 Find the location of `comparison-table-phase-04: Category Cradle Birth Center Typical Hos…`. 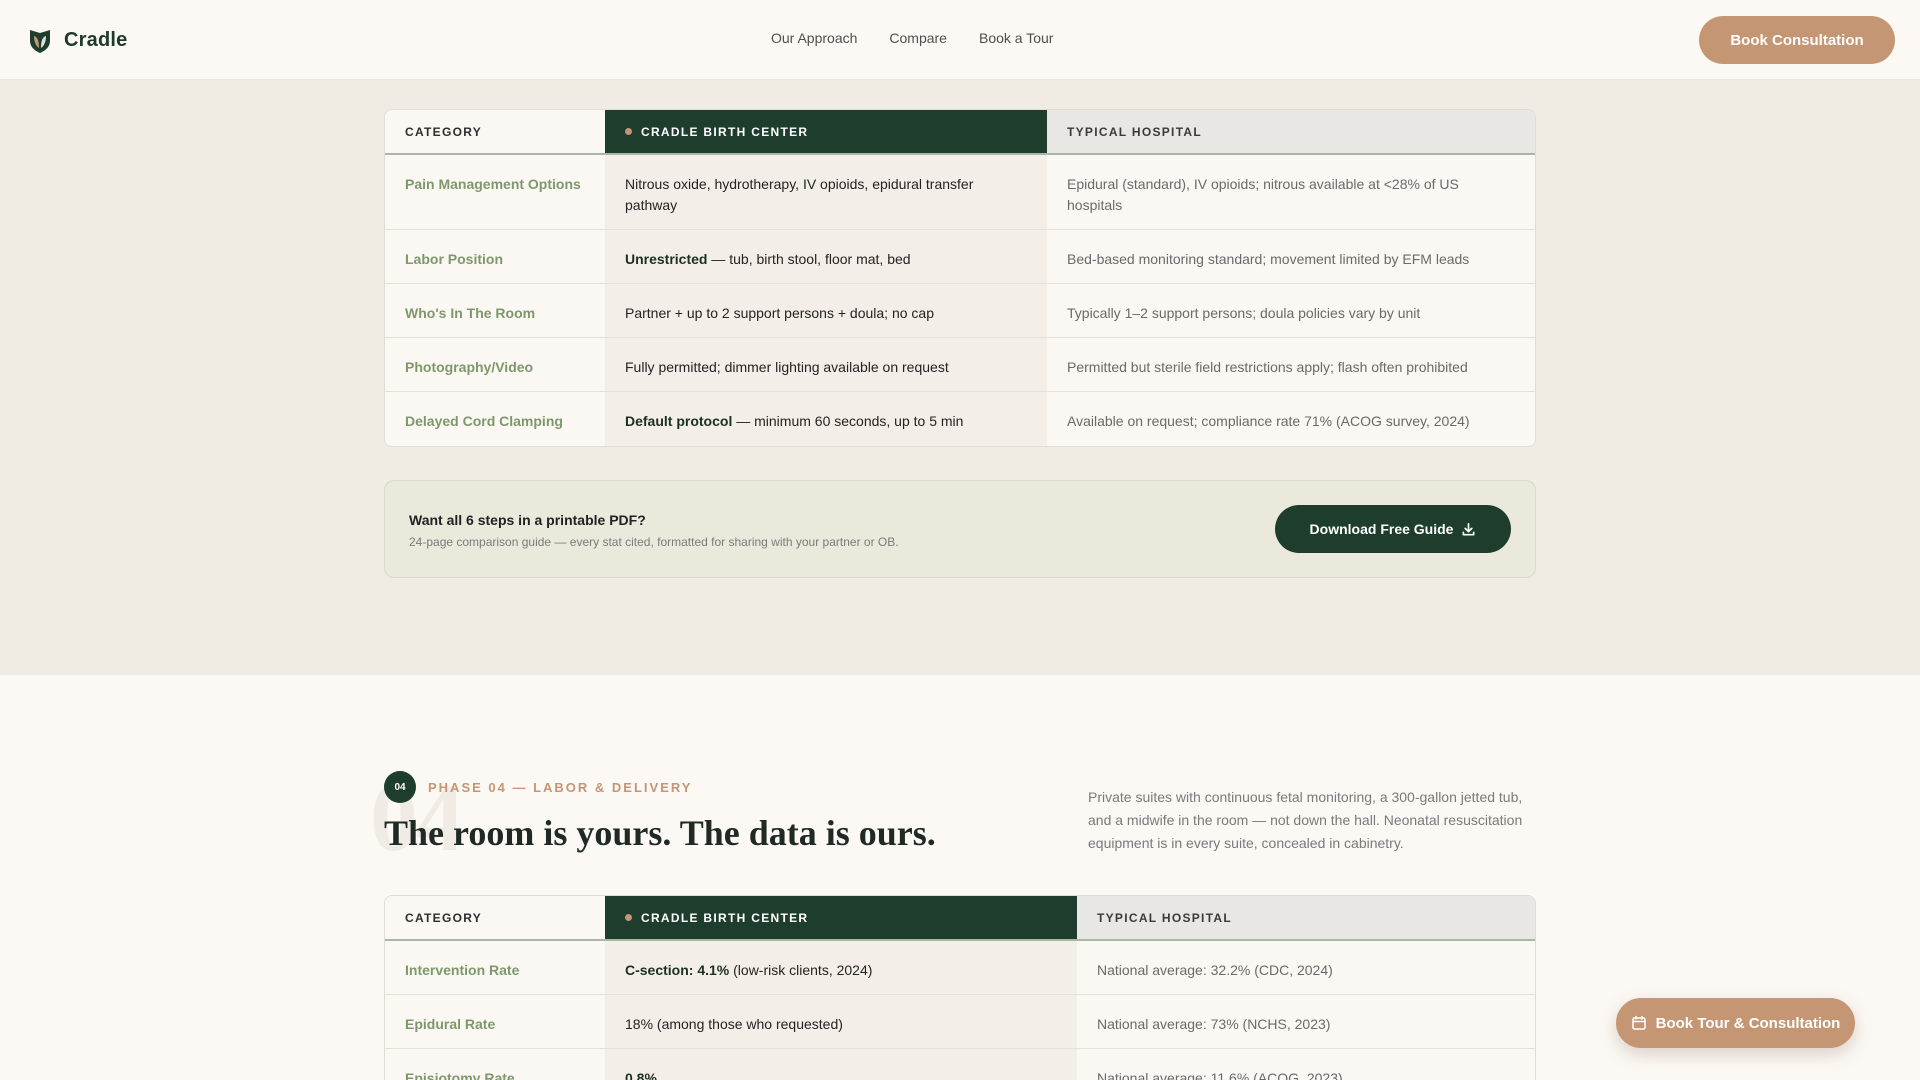

comparison-table-phase-04: Category Cradle Birth Center Typical Hos… is located at coordinates (960, 987).